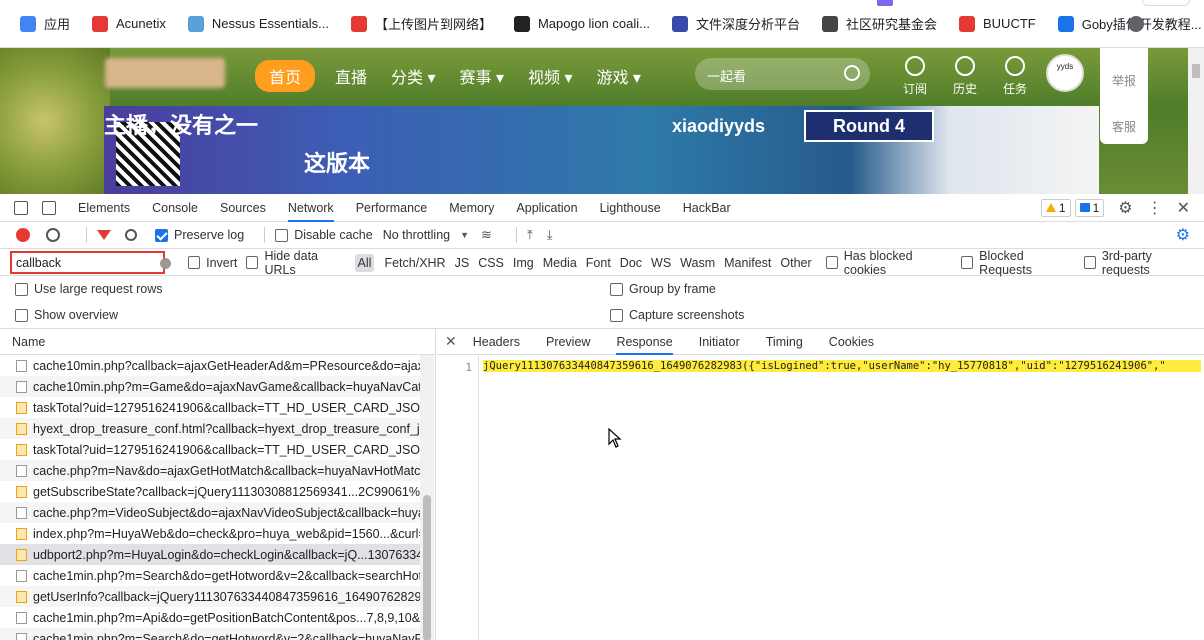  What do you see at coordinates (413, 76) in the screenshot?
I see `nav-category: 分类 ▾` at bounding box center [413, 76].